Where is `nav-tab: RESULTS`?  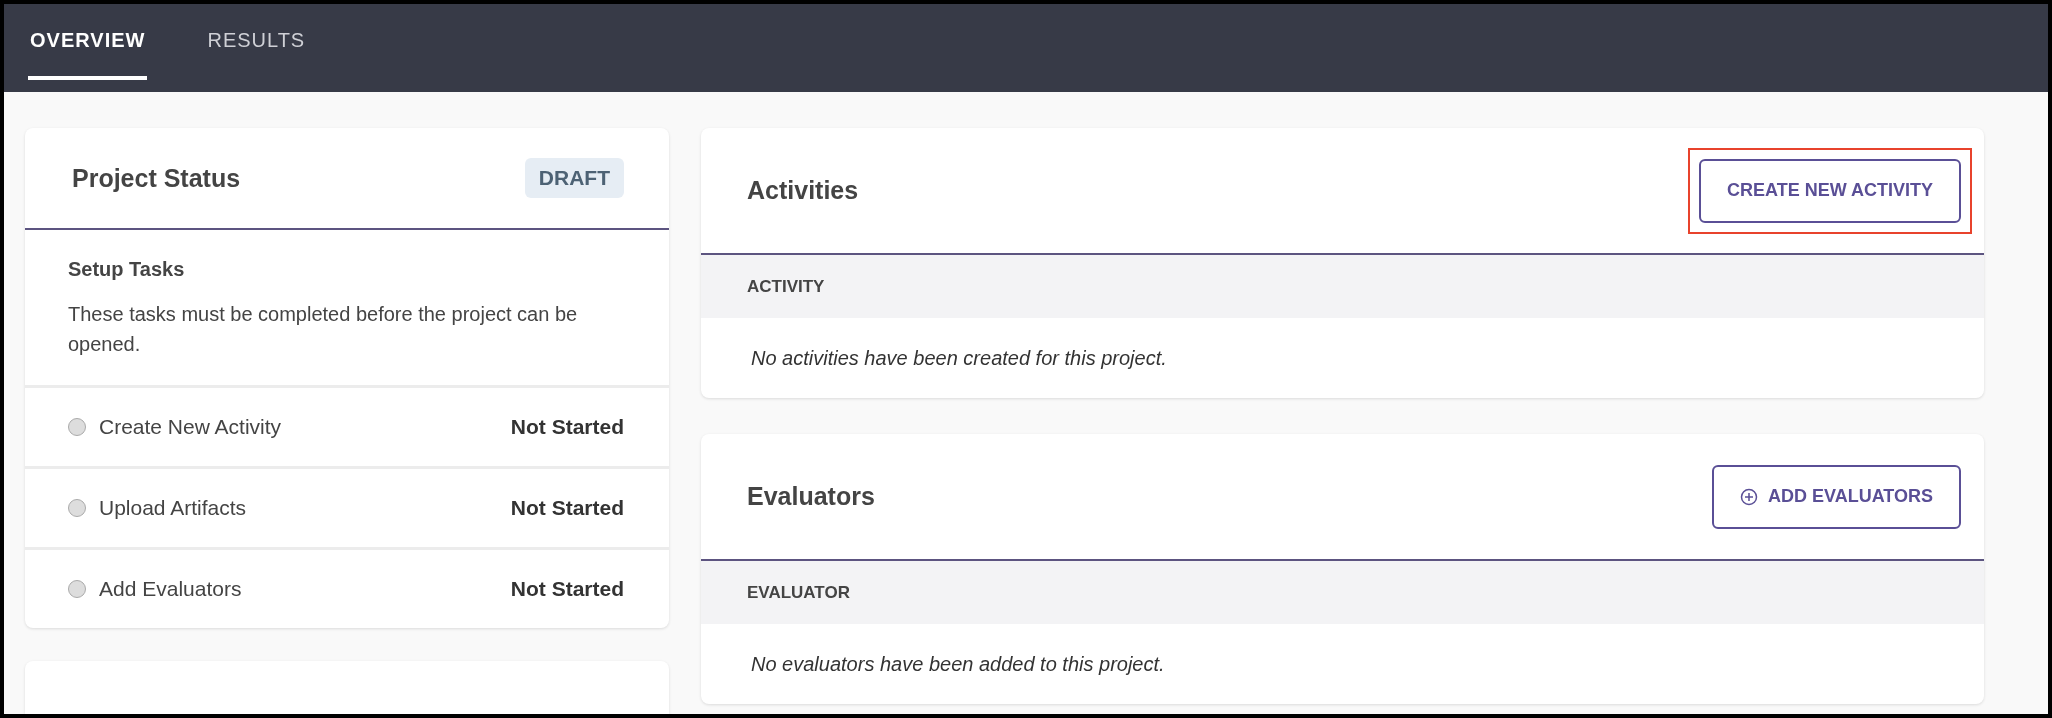 nav-tab: RESULTS is located at coordinates (256, 42).